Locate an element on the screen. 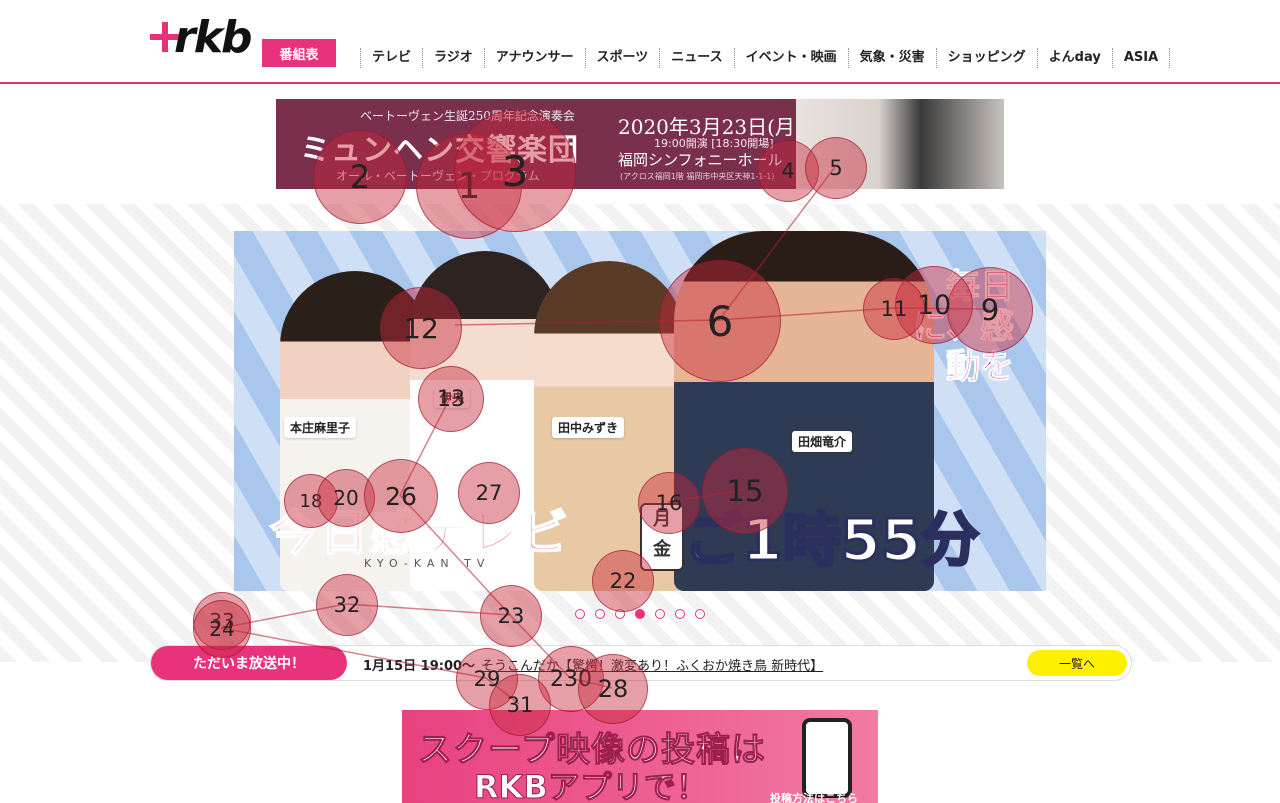 Image resolution: width=1280 pixels, height=803 pixels. presenter-name-tag: 田畑竜介 is located at coordinates (822, 441).